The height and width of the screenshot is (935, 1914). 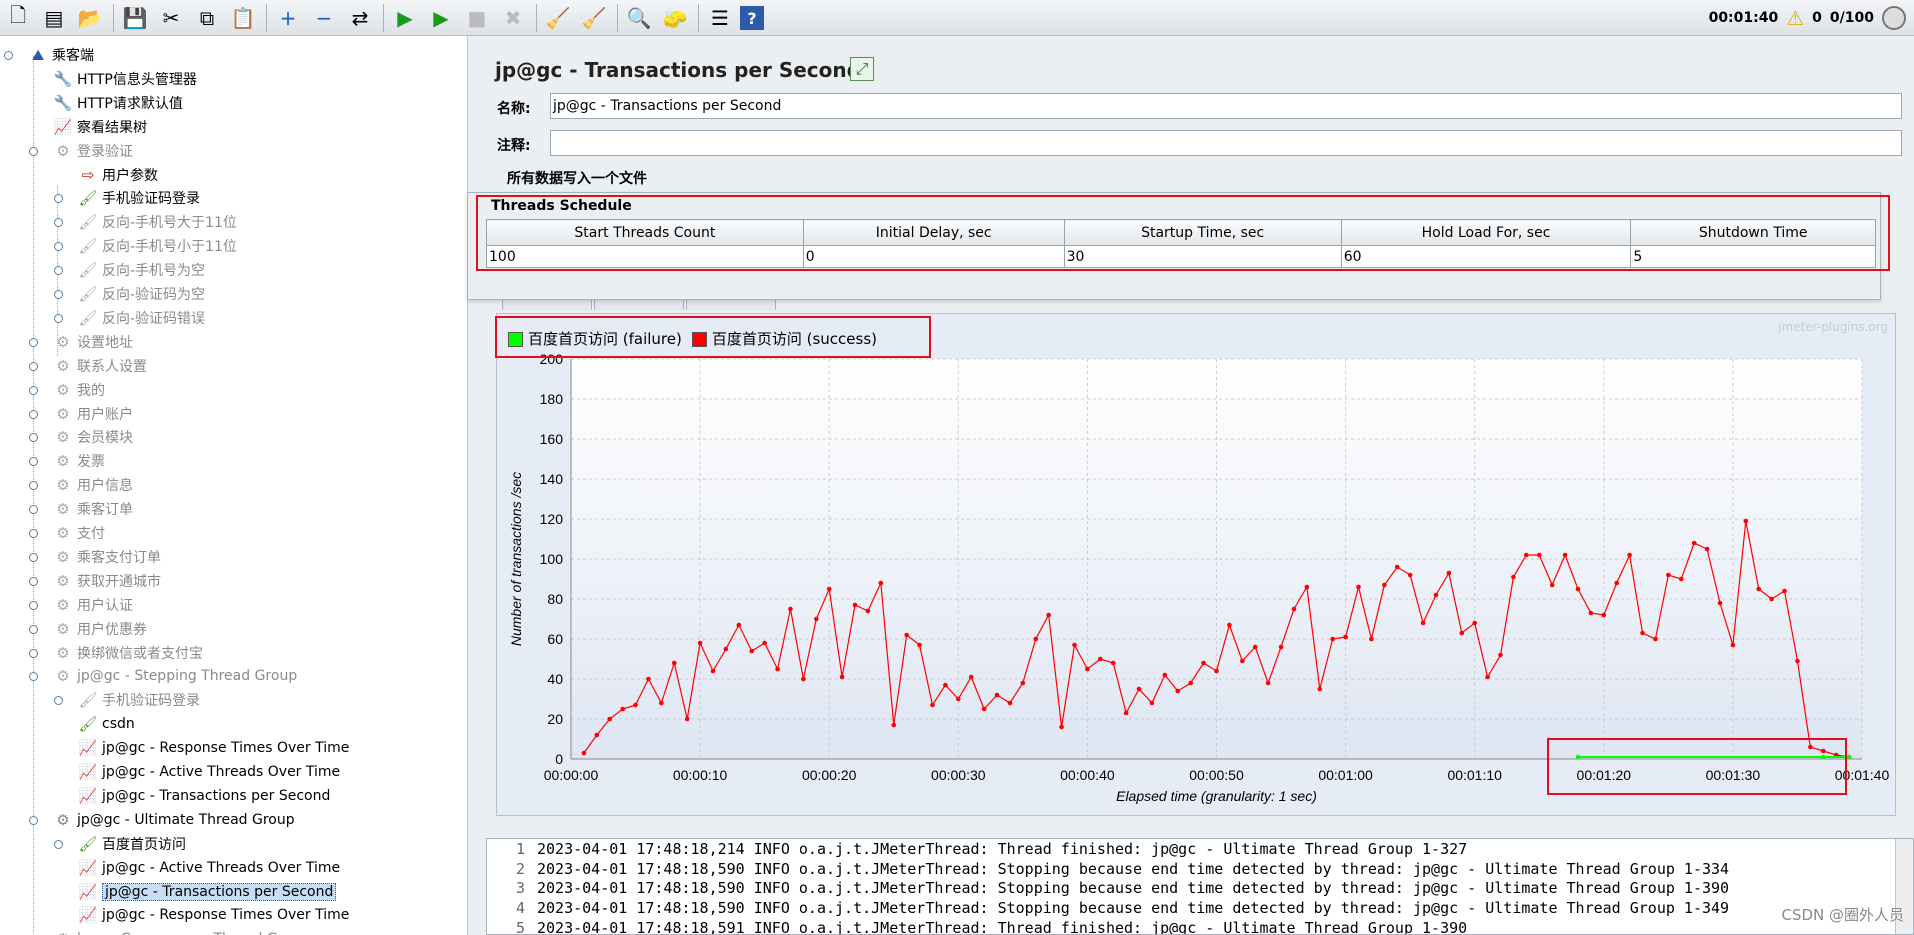 What do you see at coordinates (1226, 143) in the screenshot?
I see `comment-field` at bounding box center [1226, 143].